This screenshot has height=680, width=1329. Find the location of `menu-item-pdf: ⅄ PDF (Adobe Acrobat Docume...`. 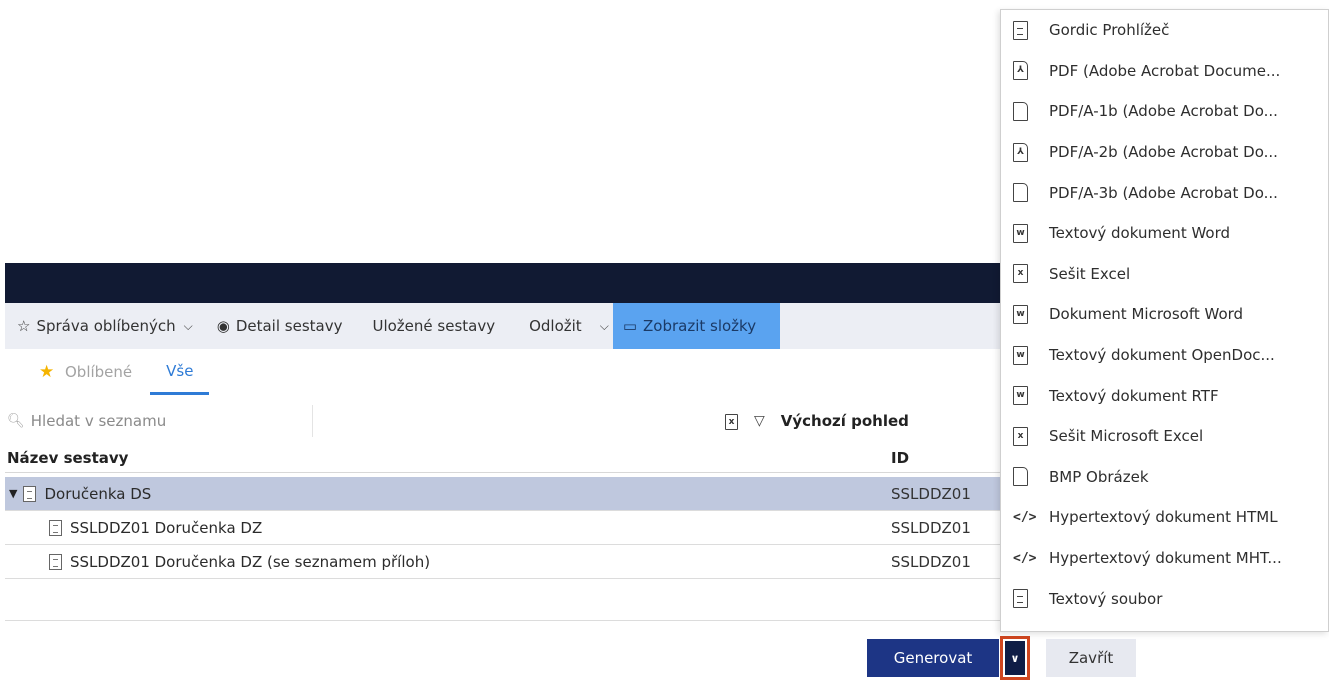

menu-item-pdf: ⅄ PDF (Adobe Acrobat Docume... is located at coordinates (1164, 71).